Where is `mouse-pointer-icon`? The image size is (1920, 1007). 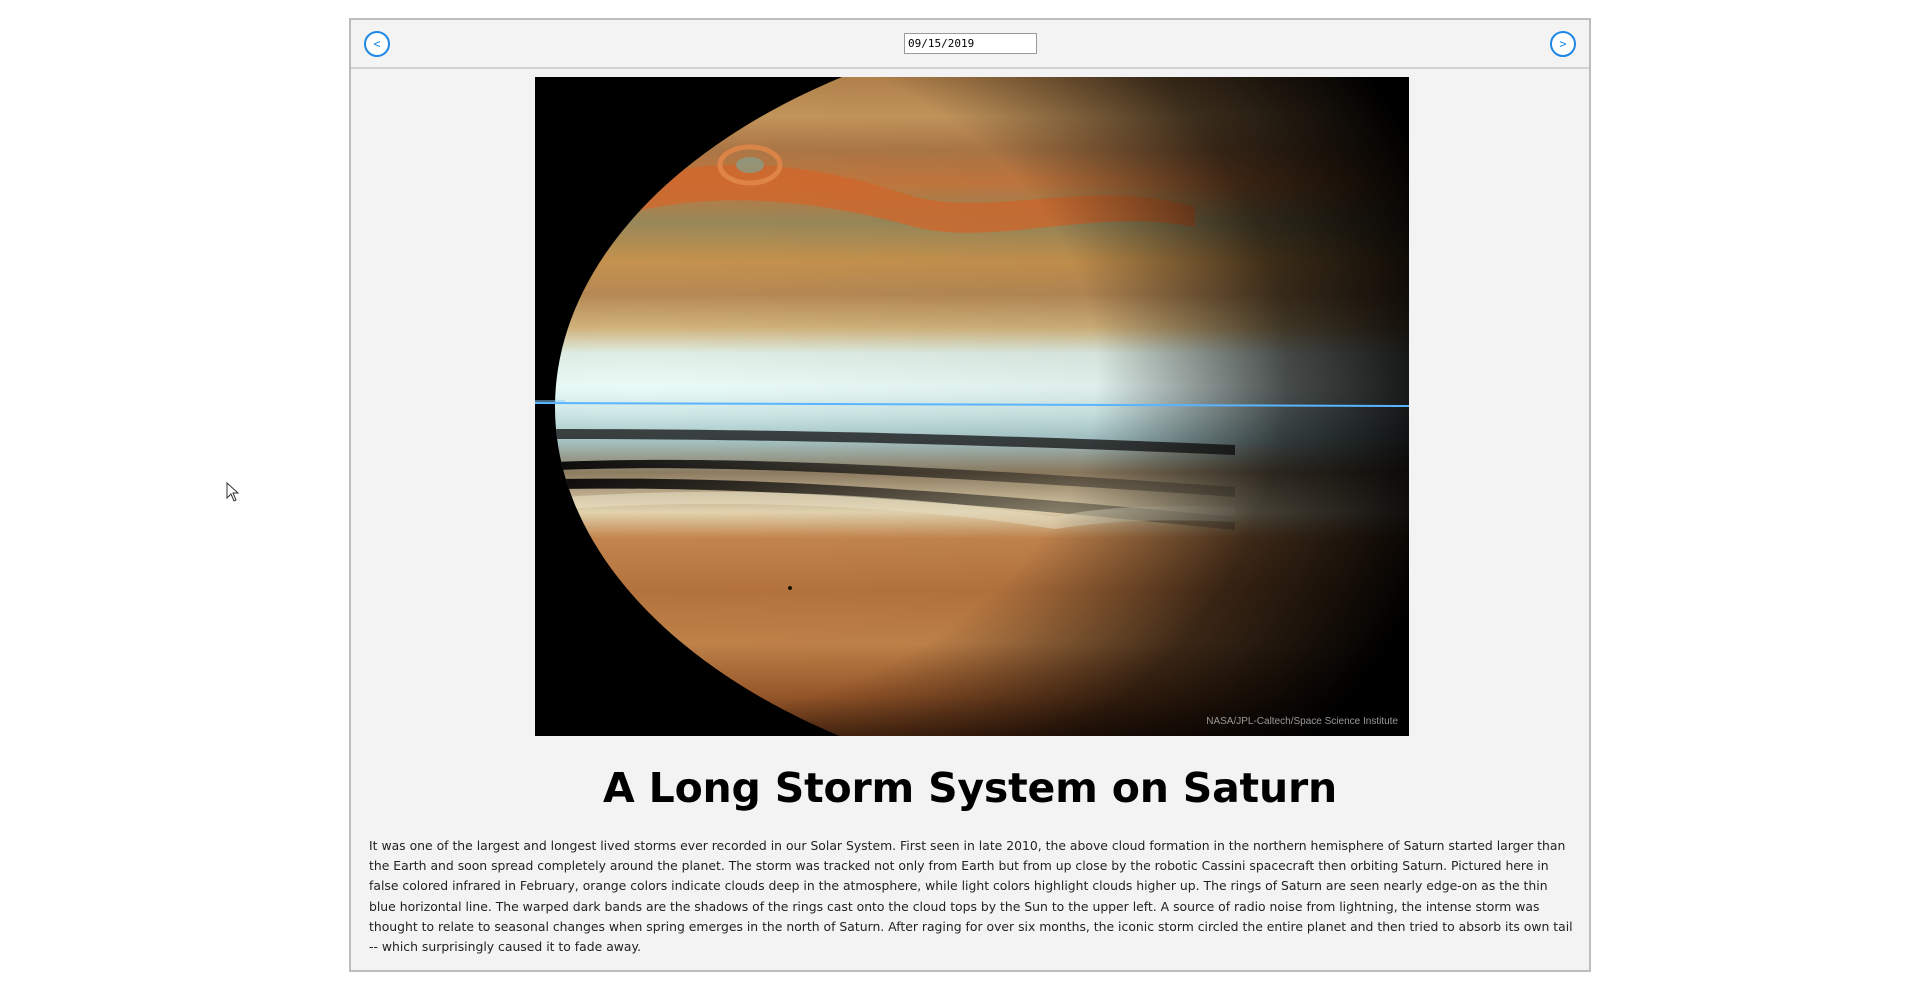
mouse-pointer-icon is located at coordinates (233, 492).